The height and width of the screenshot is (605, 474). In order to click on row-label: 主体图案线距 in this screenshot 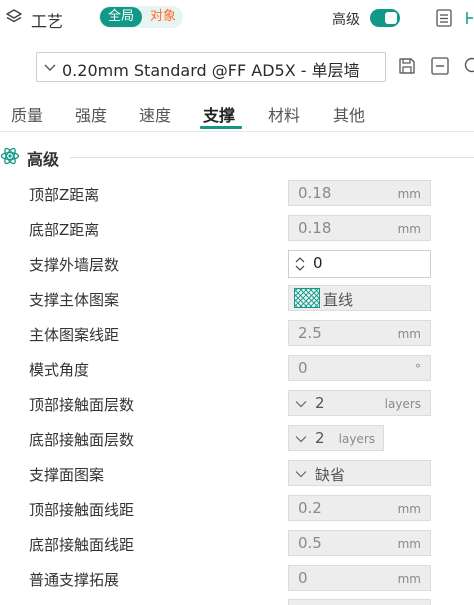, I will do `click(74, 335)`.